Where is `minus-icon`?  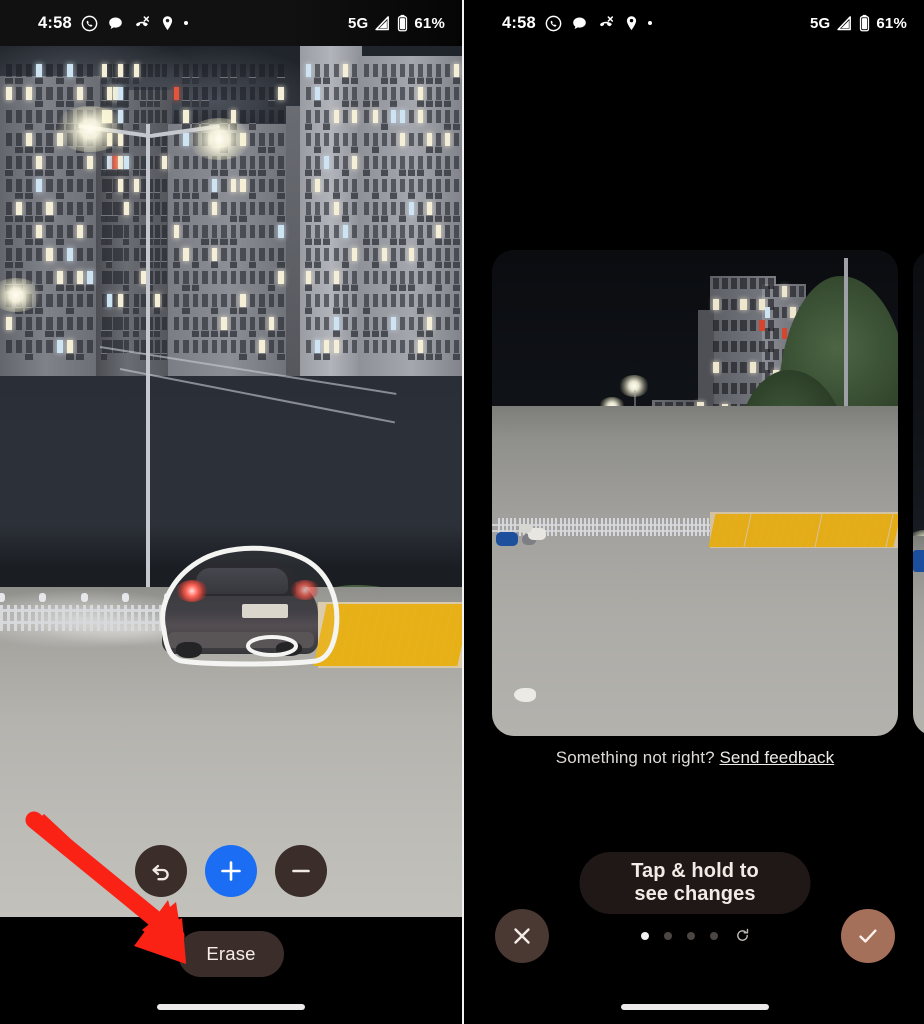 minus-icon is located at coordinates (301, 871).